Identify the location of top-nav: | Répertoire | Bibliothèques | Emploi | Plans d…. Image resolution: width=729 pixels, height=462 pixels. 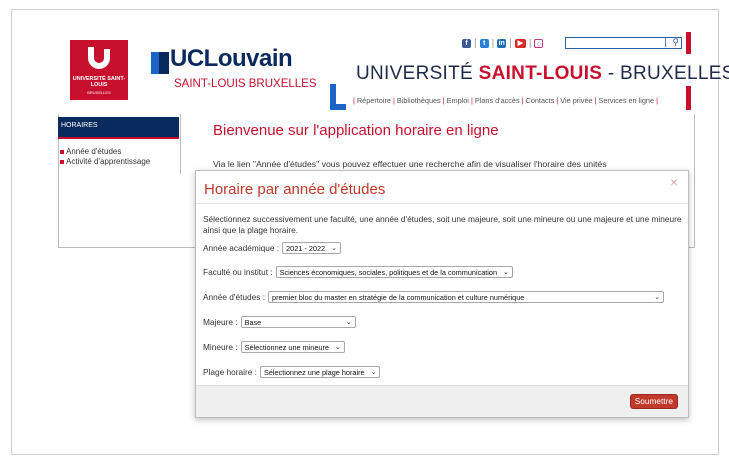
(505, 100).